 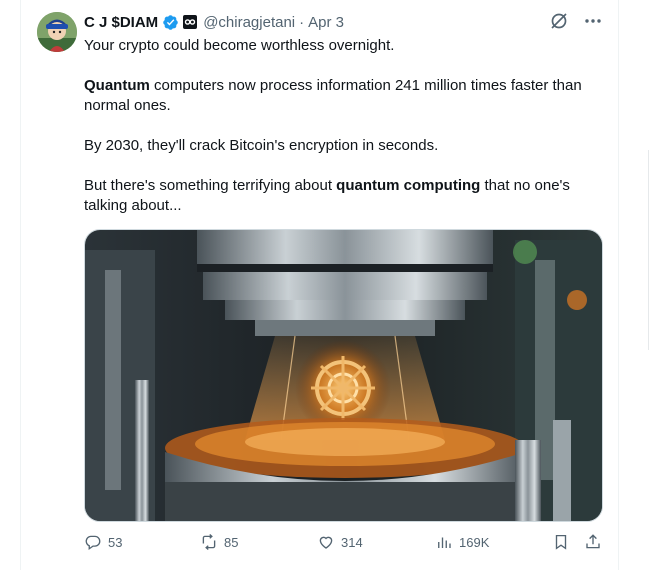 What do you see at coordinates (559, 21) in the screenshot?
I see `grok-icon` at bounding box center [559, 21].